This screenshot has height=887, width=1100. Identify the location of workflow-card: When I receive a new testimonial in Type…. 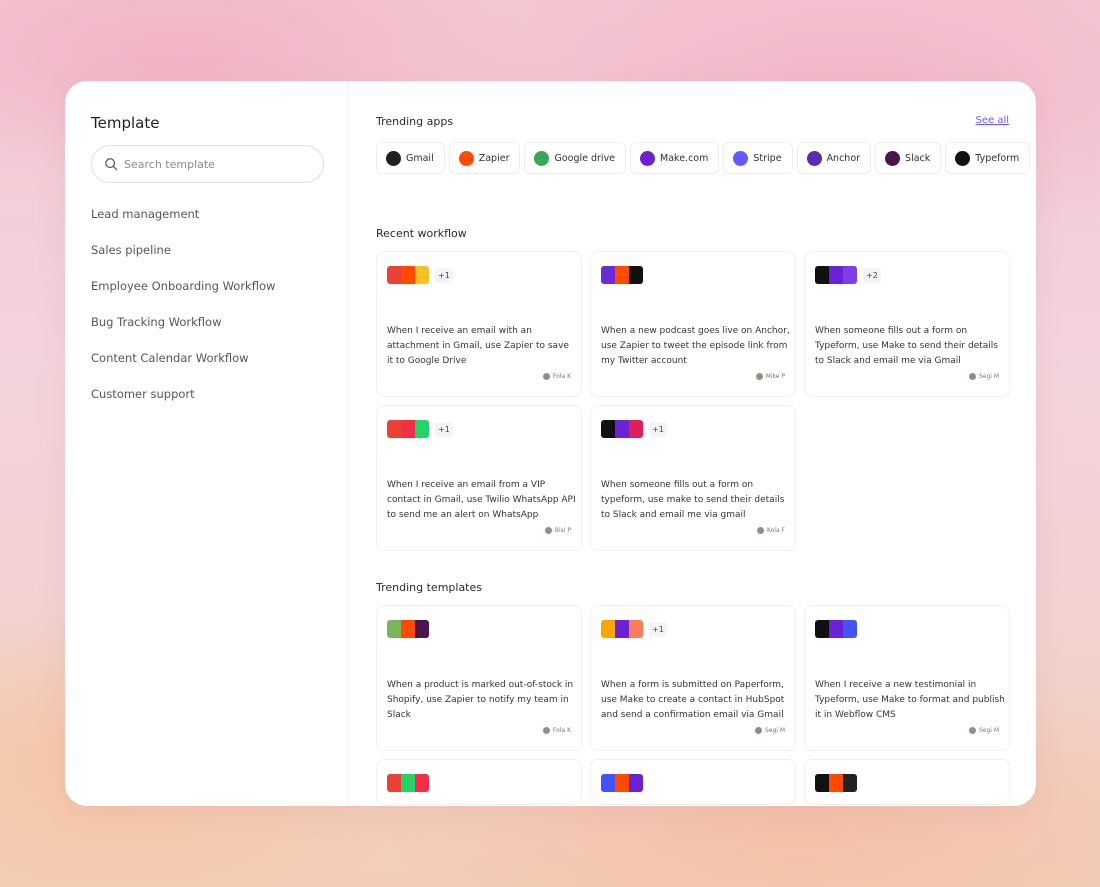
(907, 678).